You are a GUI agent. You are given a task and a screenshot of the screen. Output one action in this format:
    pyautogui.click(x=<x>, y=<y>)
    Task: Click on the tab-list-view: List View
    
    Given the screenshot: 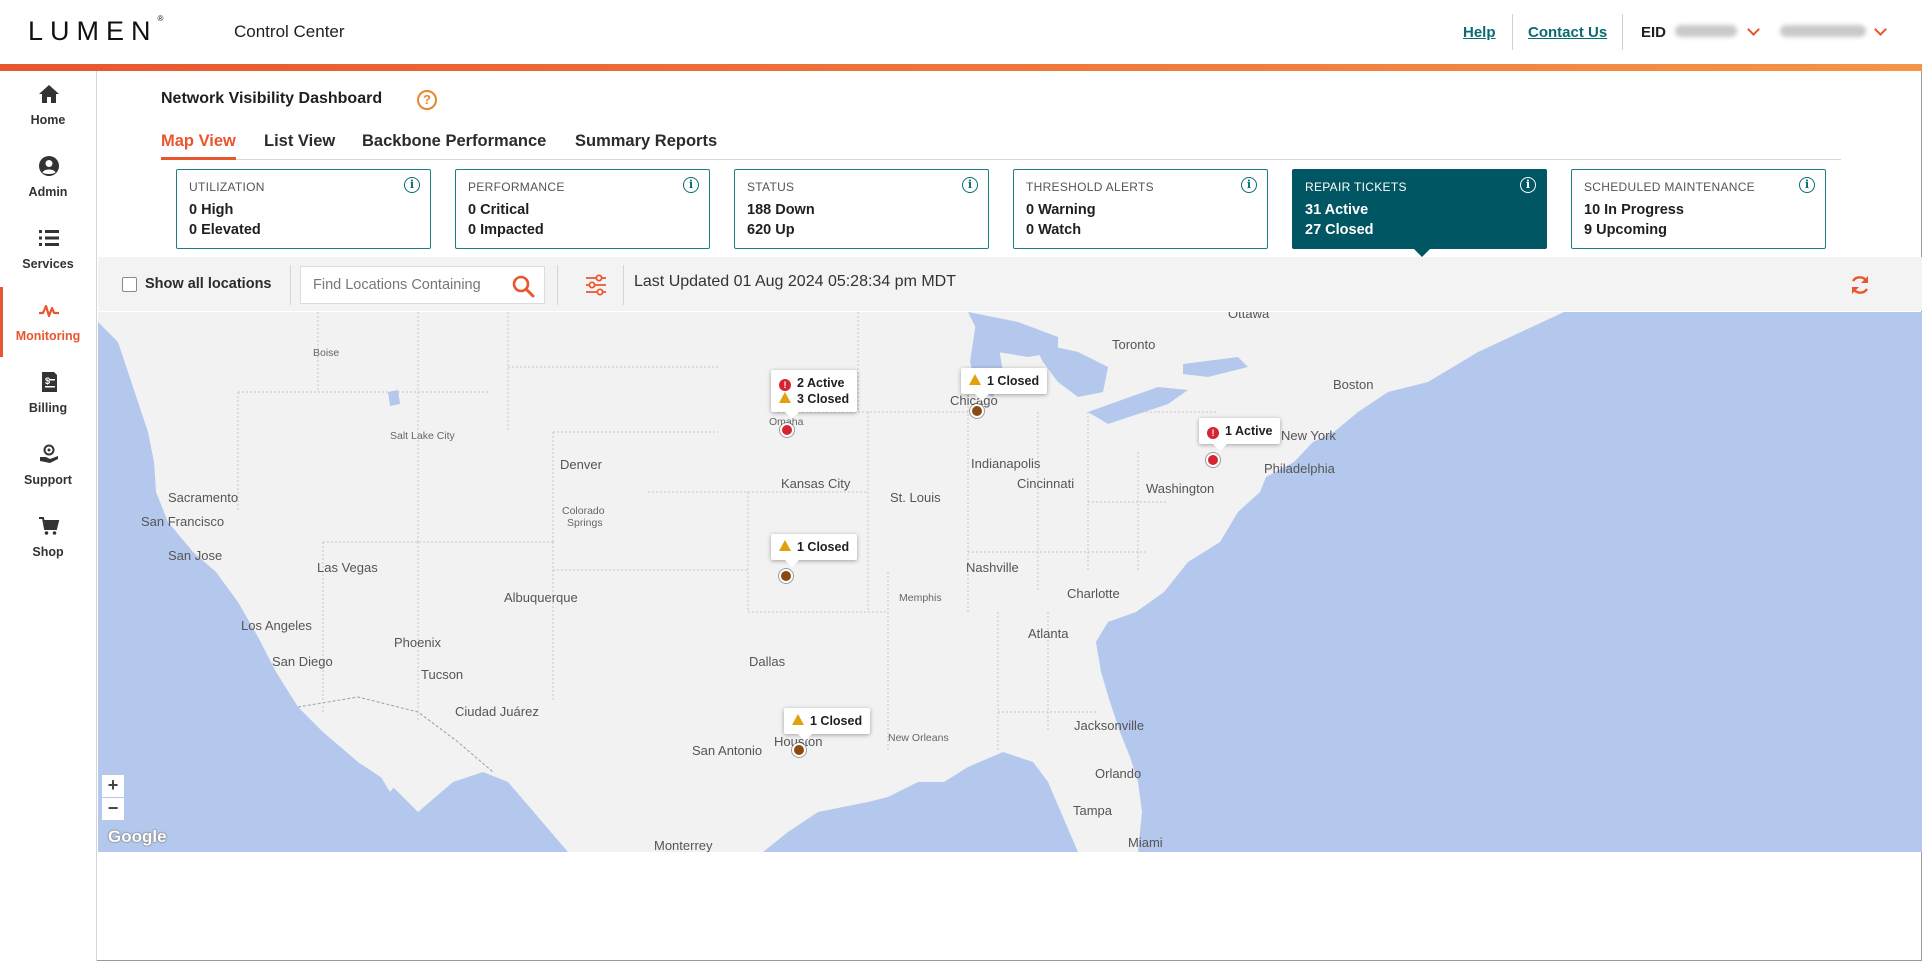 What is the action you would take?
    pyautogui.click(x=299, y=144)
    